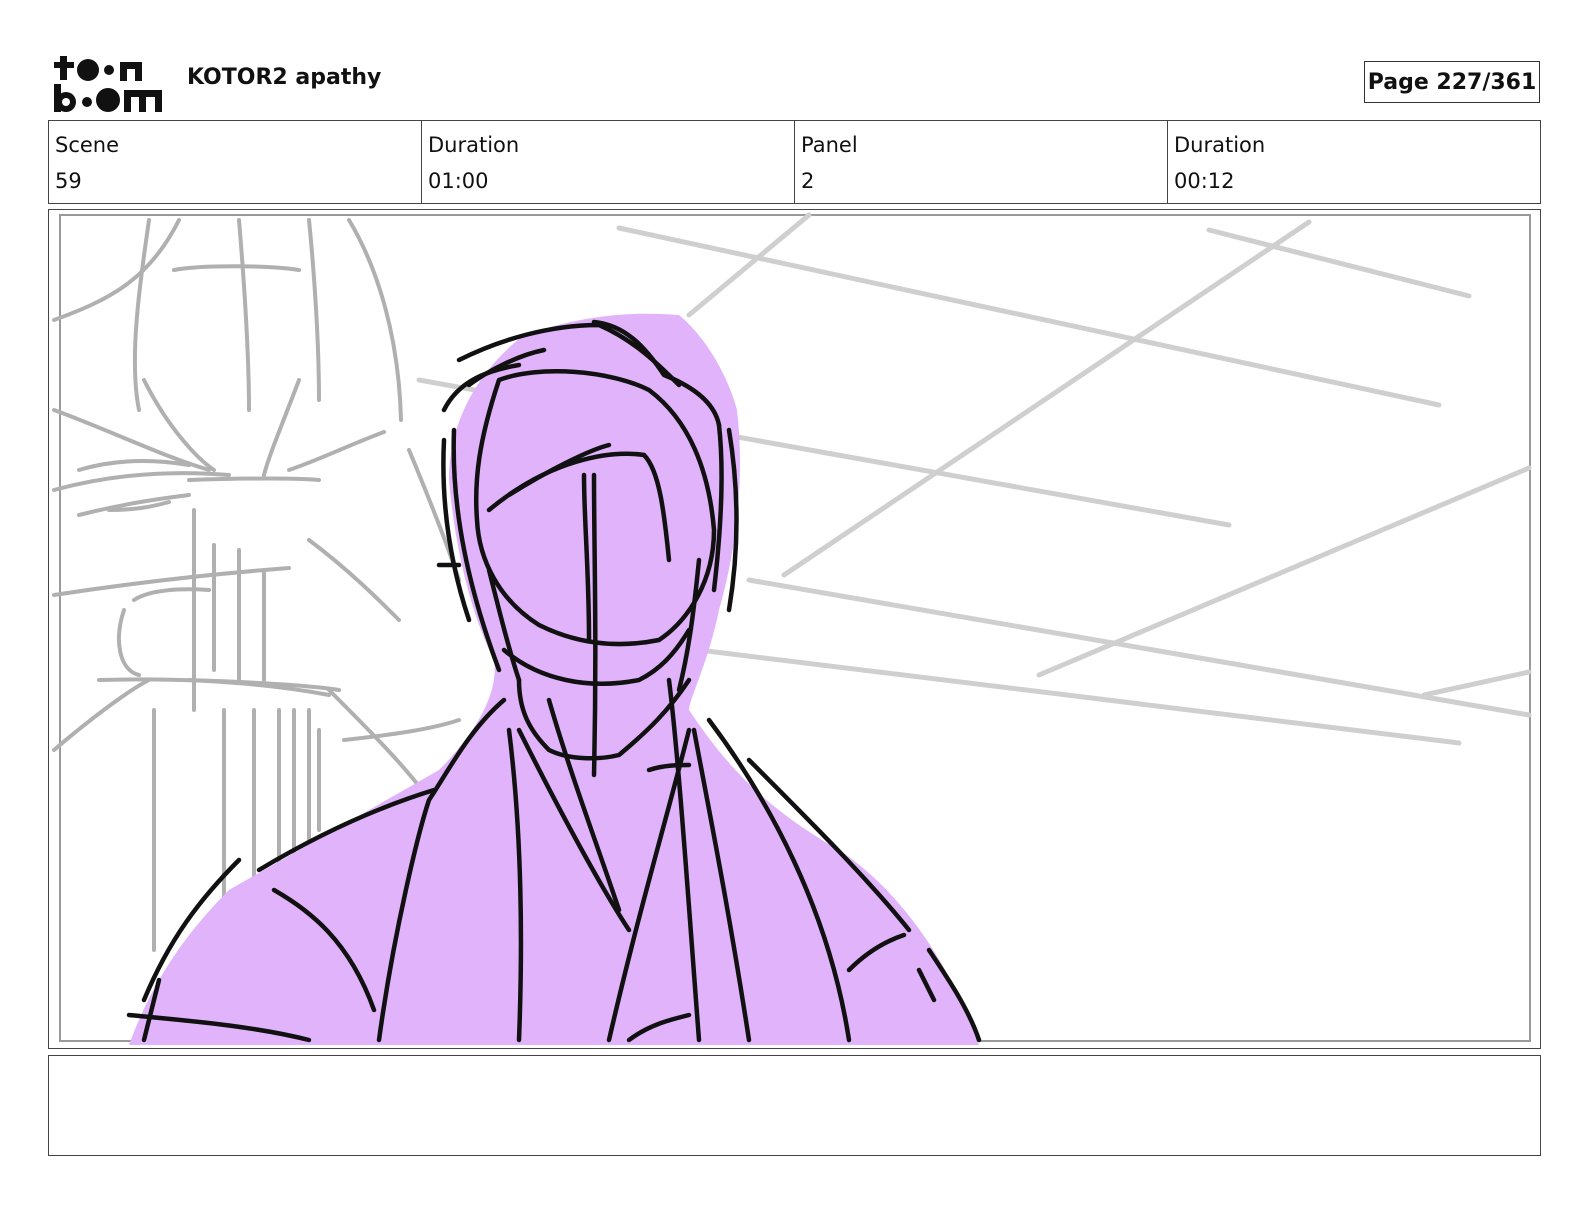  Describe the element at coordinates (794, 1105) in the screenshot. I see `panel-notes-box` at that location.